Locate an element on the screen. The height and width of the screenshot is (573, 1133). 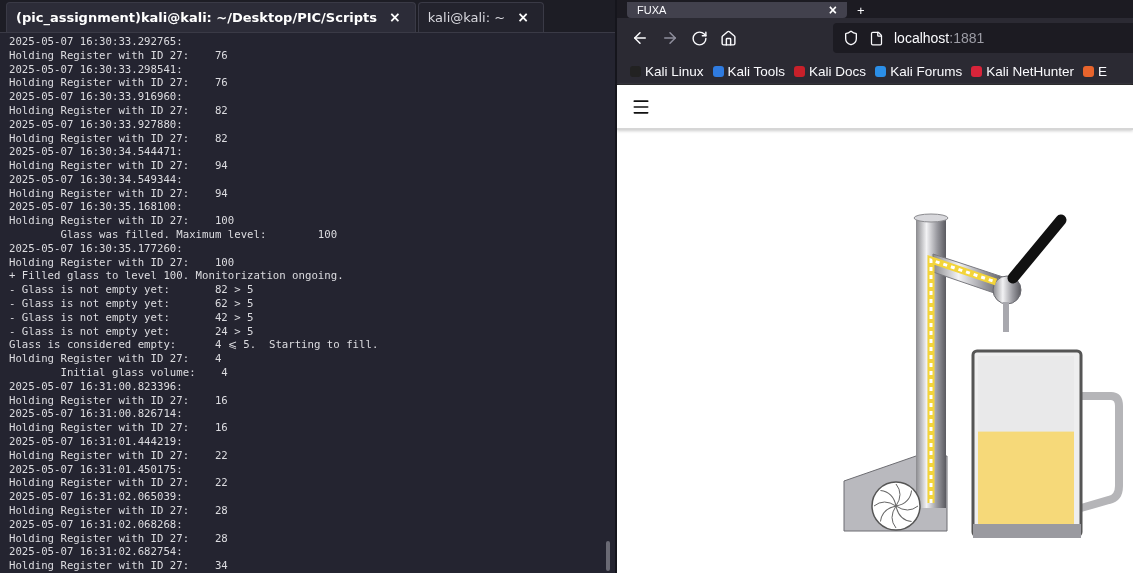
reload-icon is located at coordinates (699, 38).